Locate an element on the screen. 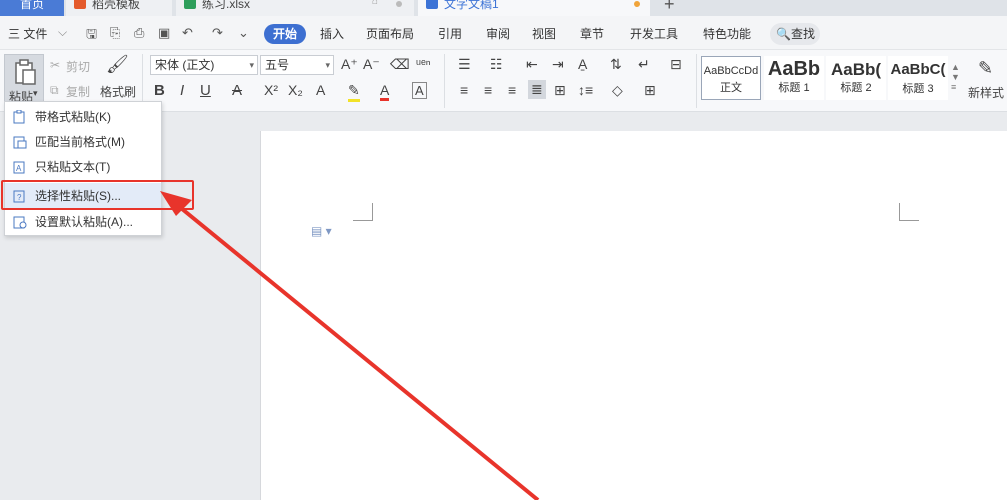 This screenshot has height=500, width=1007. tab-developer: 开发工具 is located at coordinates (654, 33).